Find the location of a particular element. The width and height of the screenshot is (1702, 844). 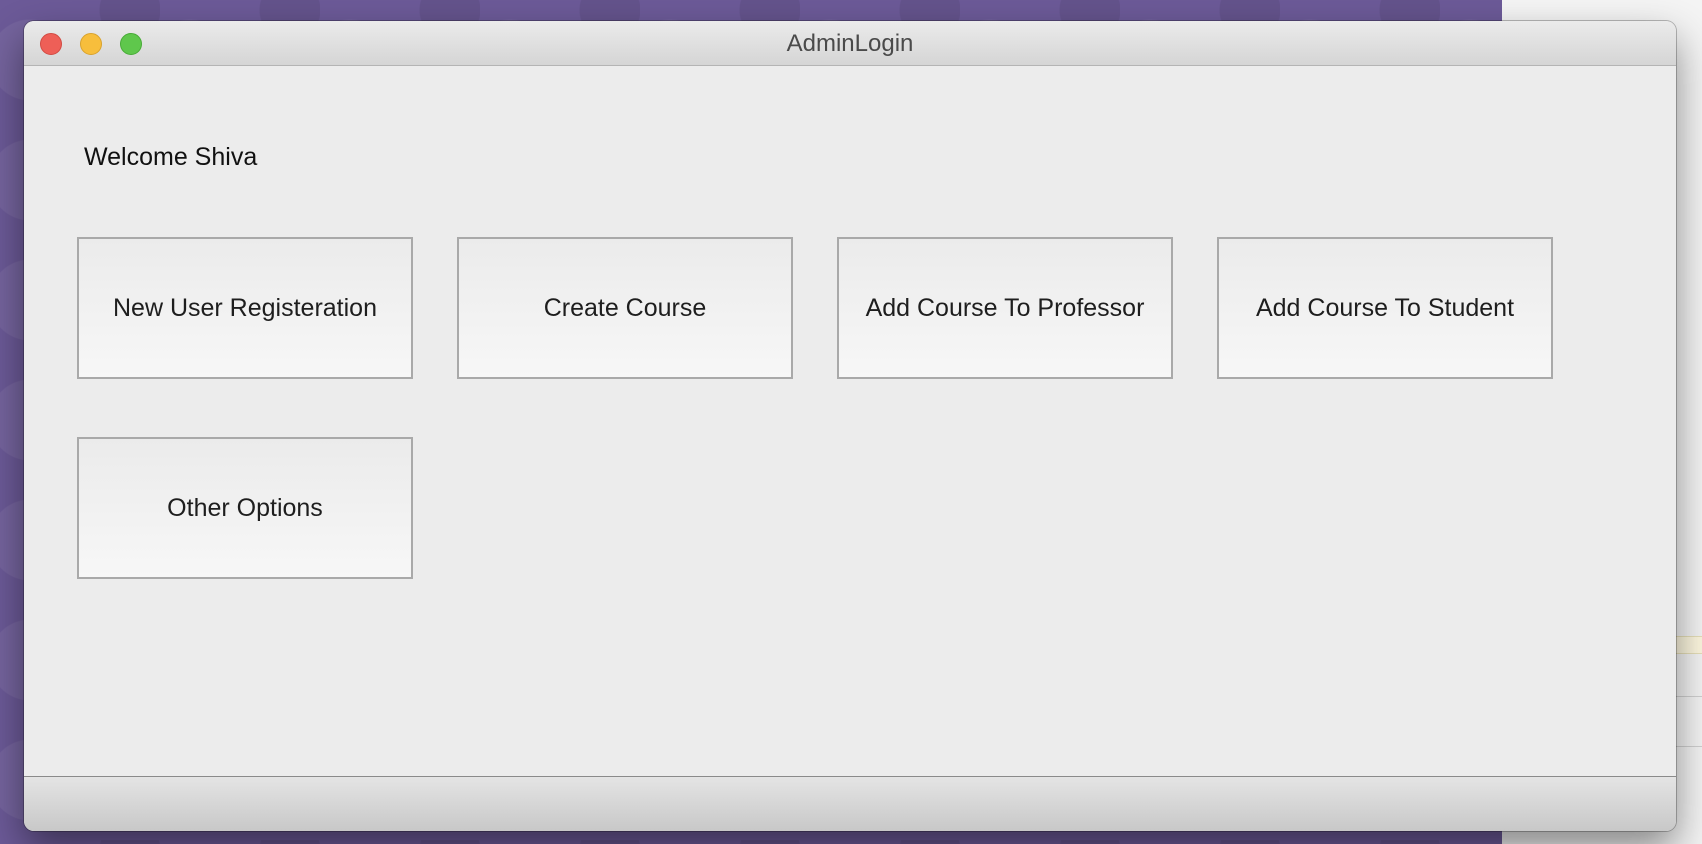

add-course-to-professor-button: Add Course To Professor is located at coordinates (1005, 308).